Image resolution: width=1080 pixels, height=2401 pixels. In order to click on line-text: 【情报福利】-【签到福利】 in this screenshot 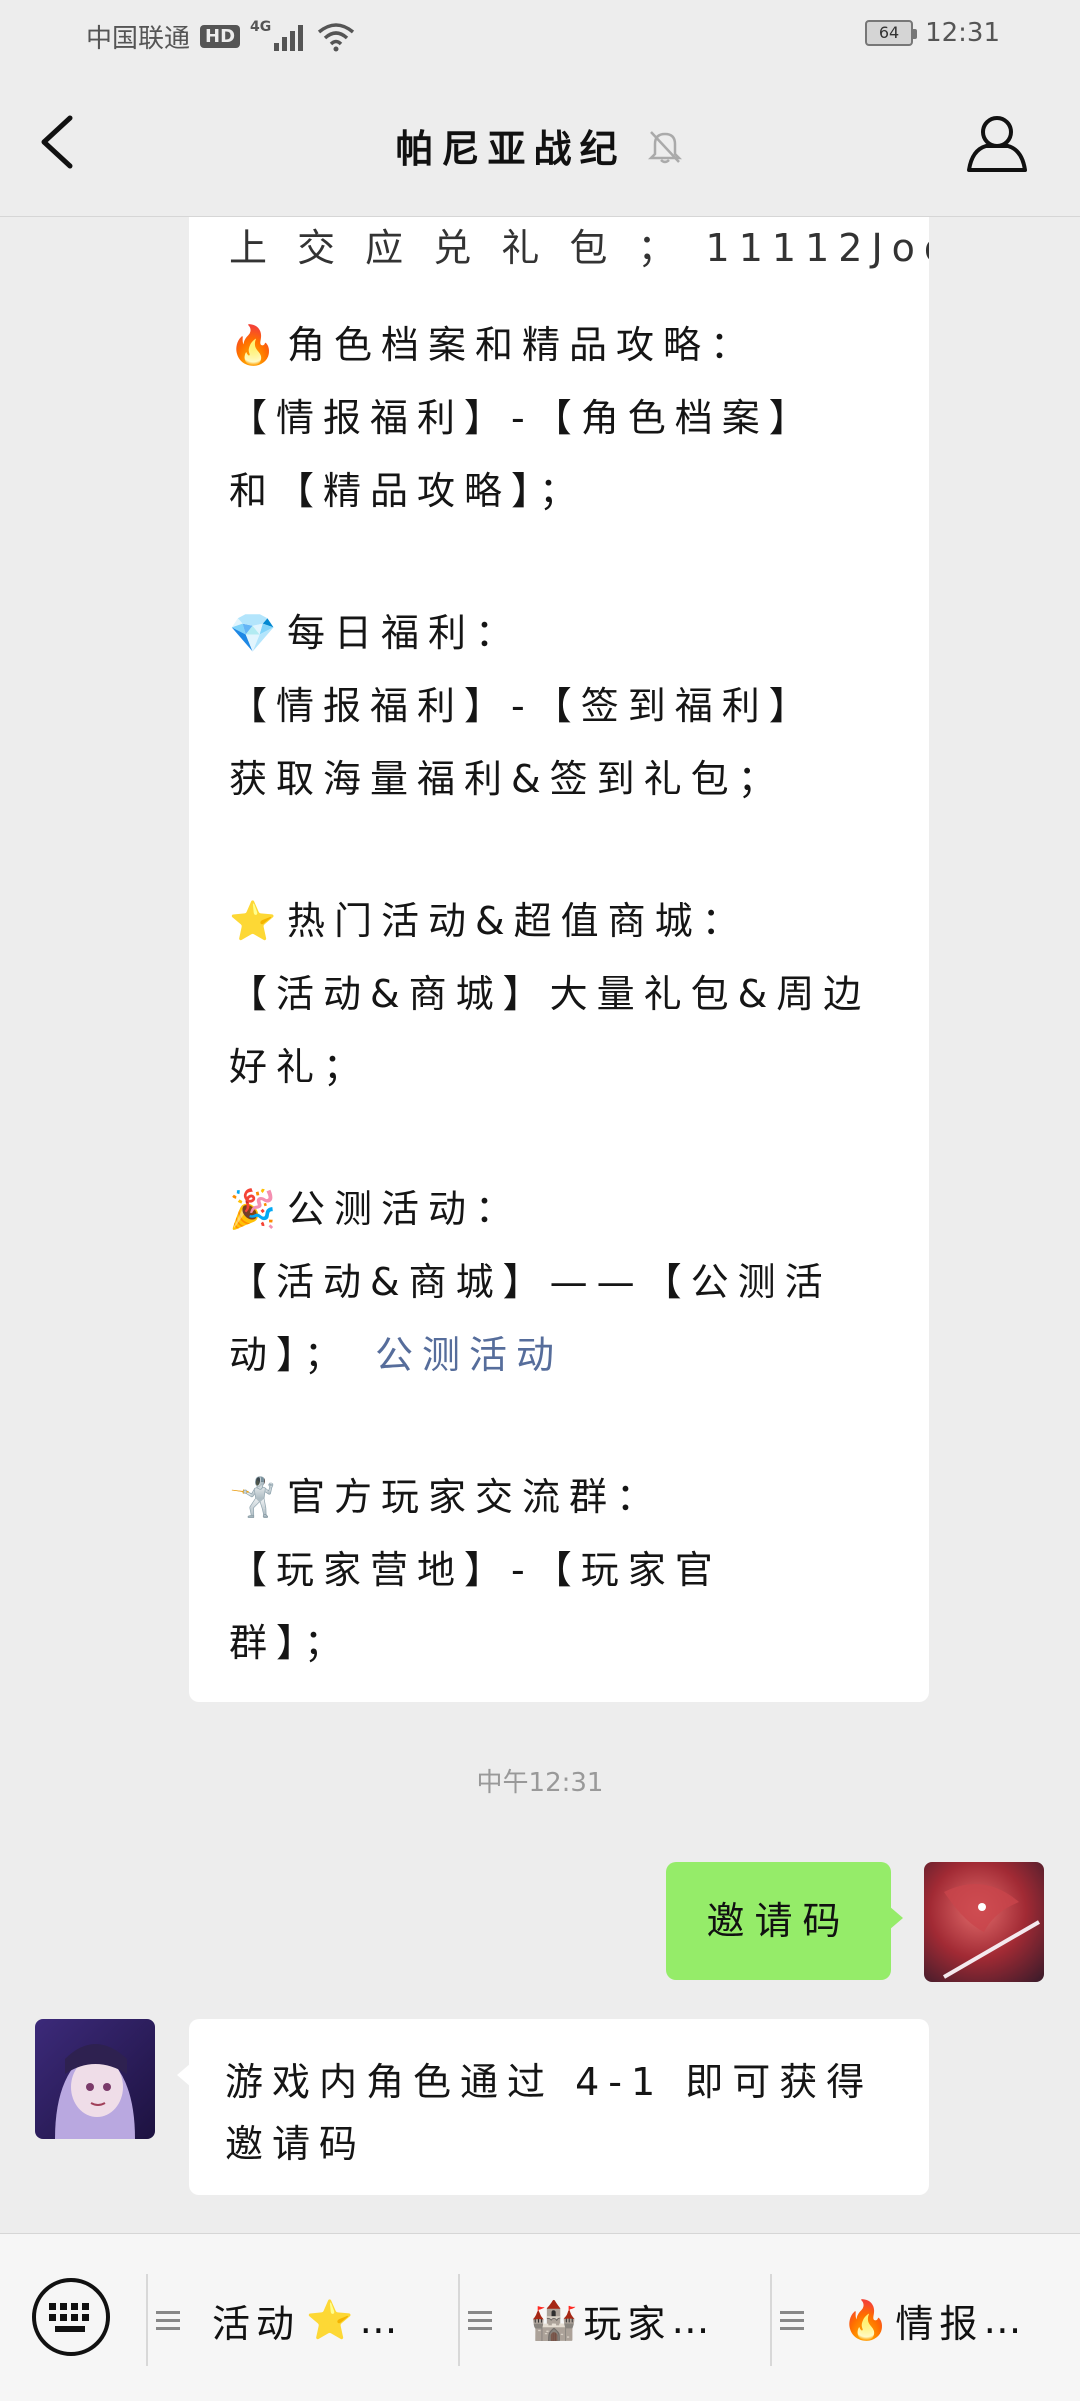, I will do `click(522, 706)`.